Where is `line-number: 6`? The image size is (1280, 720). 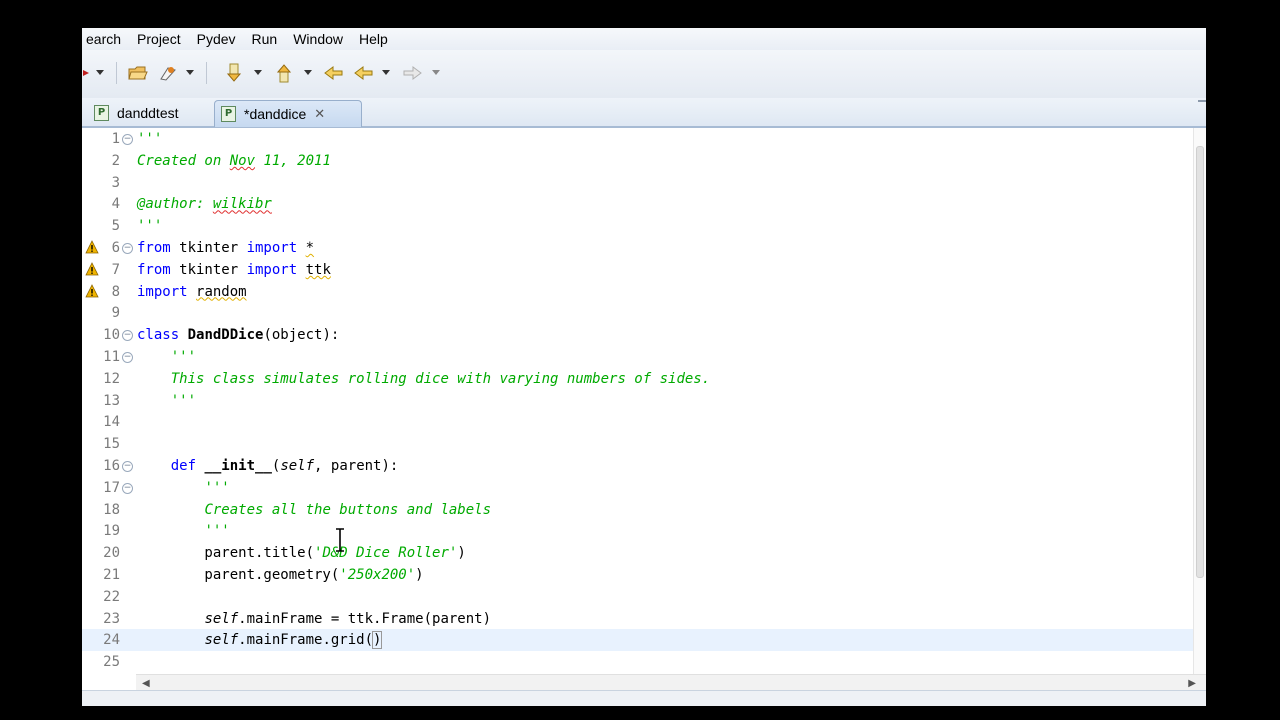
line-number: 6 is located at coordinates (115, 248).